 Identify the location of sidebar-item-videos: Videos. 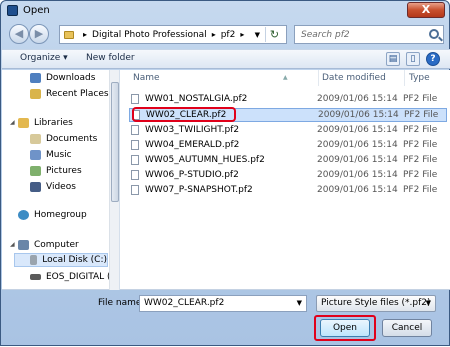
(53, 187).